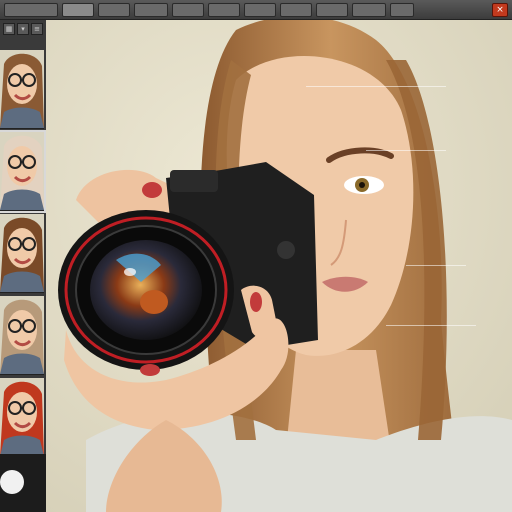  Describe the element at coordinates (152, 190) in the screenshot. I see `fingernail` at that location.